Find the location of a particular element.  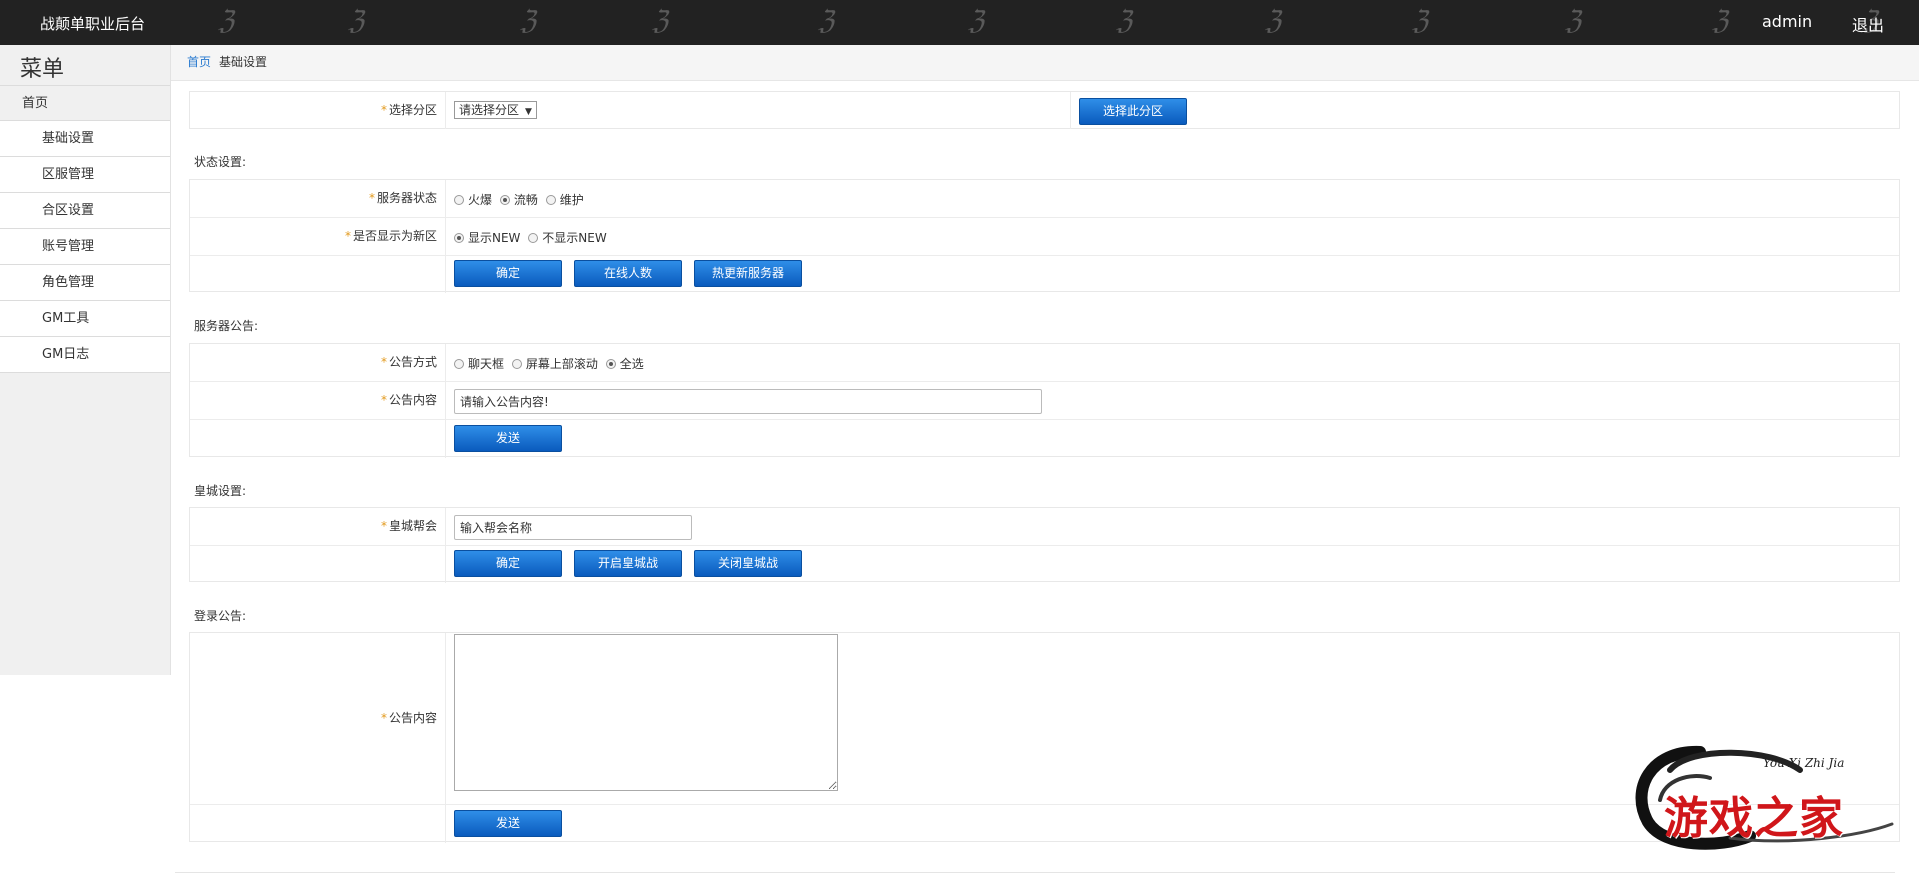

login-notice-send-button: 发送 is located at coordinates (508, 823).